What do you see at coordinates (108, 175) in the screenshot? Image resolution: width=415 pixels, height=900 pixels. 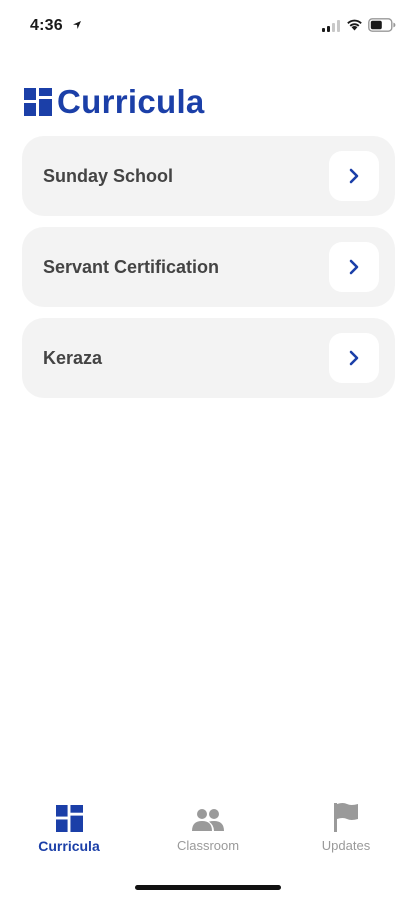 I see `curriculum-label: Sunday School` at bounding box center [108, 175].